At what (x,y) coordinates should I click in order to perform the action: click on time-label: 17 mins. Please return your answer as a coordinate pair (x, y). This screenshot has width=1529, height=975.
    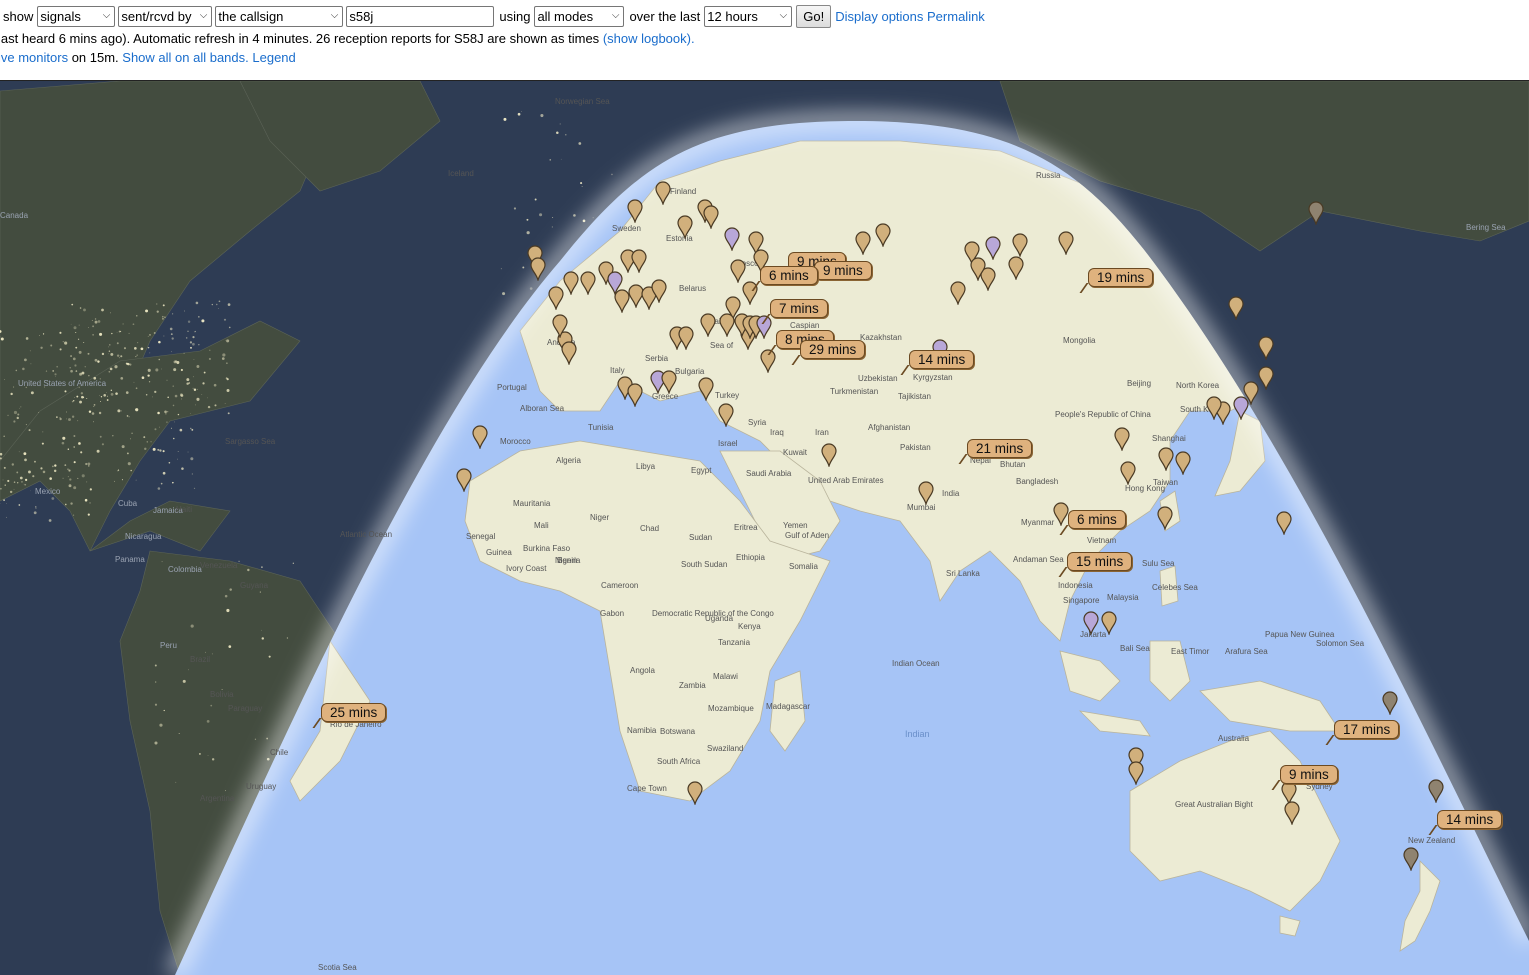
    Looking at the image, I should click on (1366, 729).